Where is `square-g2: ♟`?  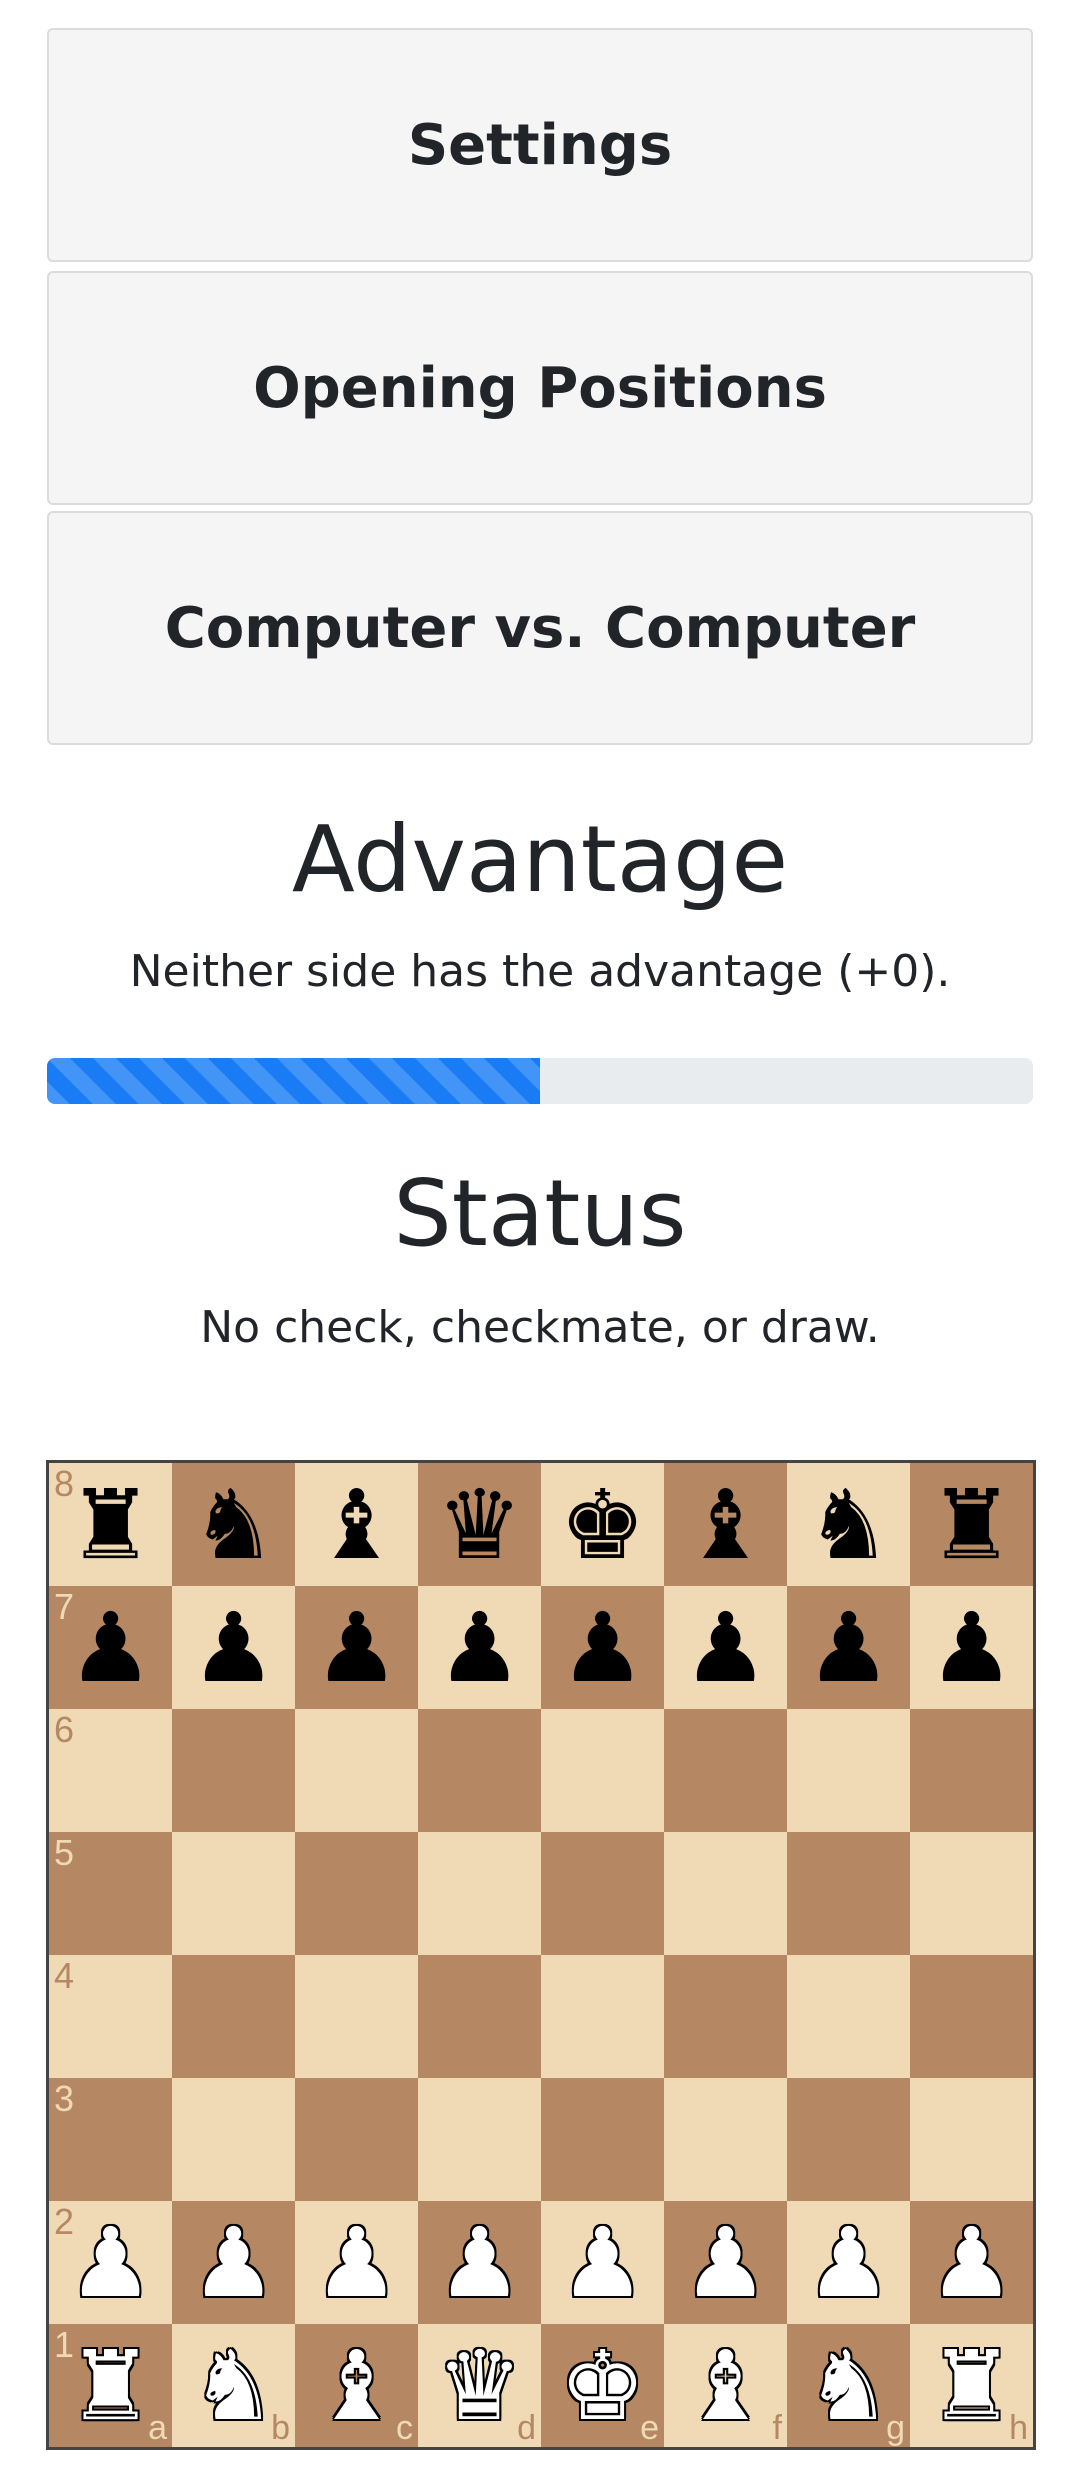
square-g2: ♟ is located at coordinates (848, 2262).